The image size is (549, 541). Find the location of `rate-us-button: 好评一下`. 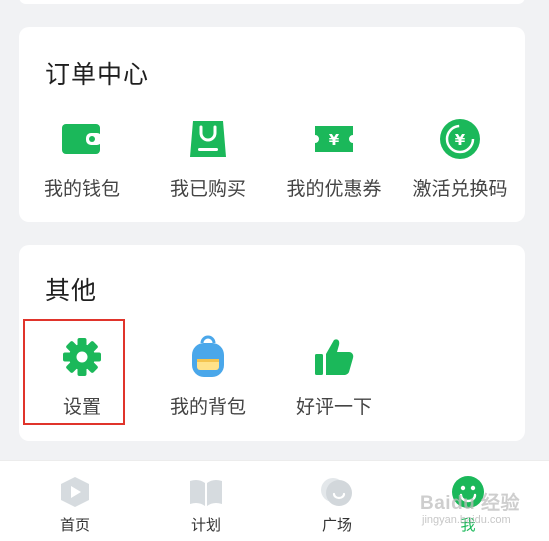

rate-us-button: 好评一下 is located at coordinates (334, 380).